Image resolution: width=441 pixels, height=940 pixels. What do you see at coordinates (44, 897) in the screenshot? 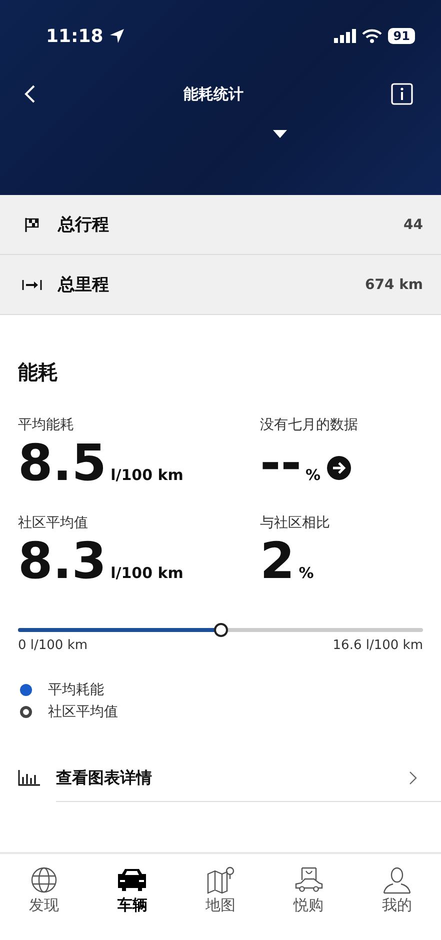
I see `tab-item: 发现` at bounding box center [44, 897].